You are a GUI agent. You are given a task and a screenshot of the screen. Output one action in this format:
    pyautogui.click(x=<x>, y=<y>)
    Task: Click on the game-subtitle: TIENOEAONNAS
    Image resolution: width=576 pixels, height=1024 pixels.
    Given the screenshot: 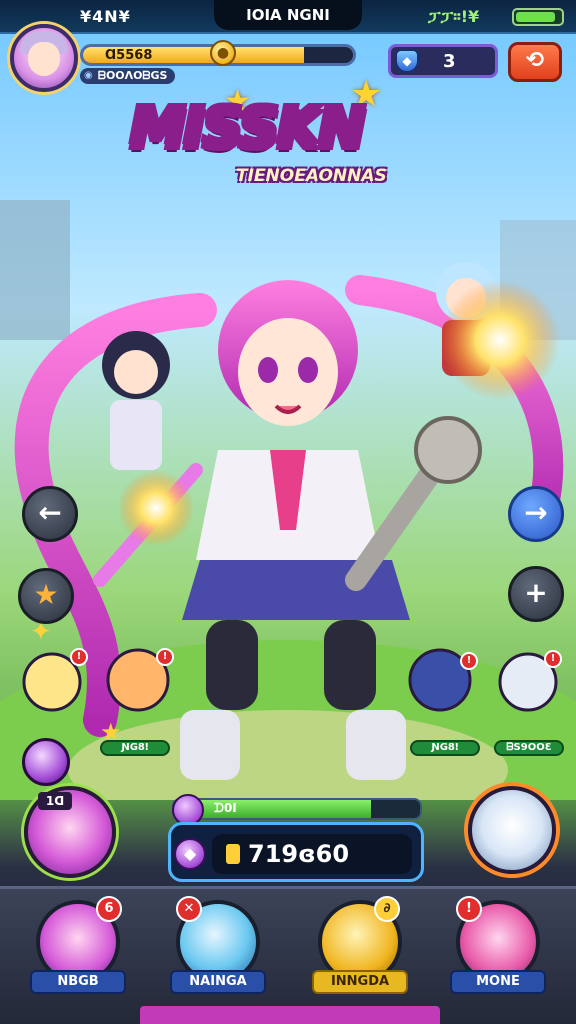 What is the action you would take?
    pyautogui.click(x=311, y=176)
    